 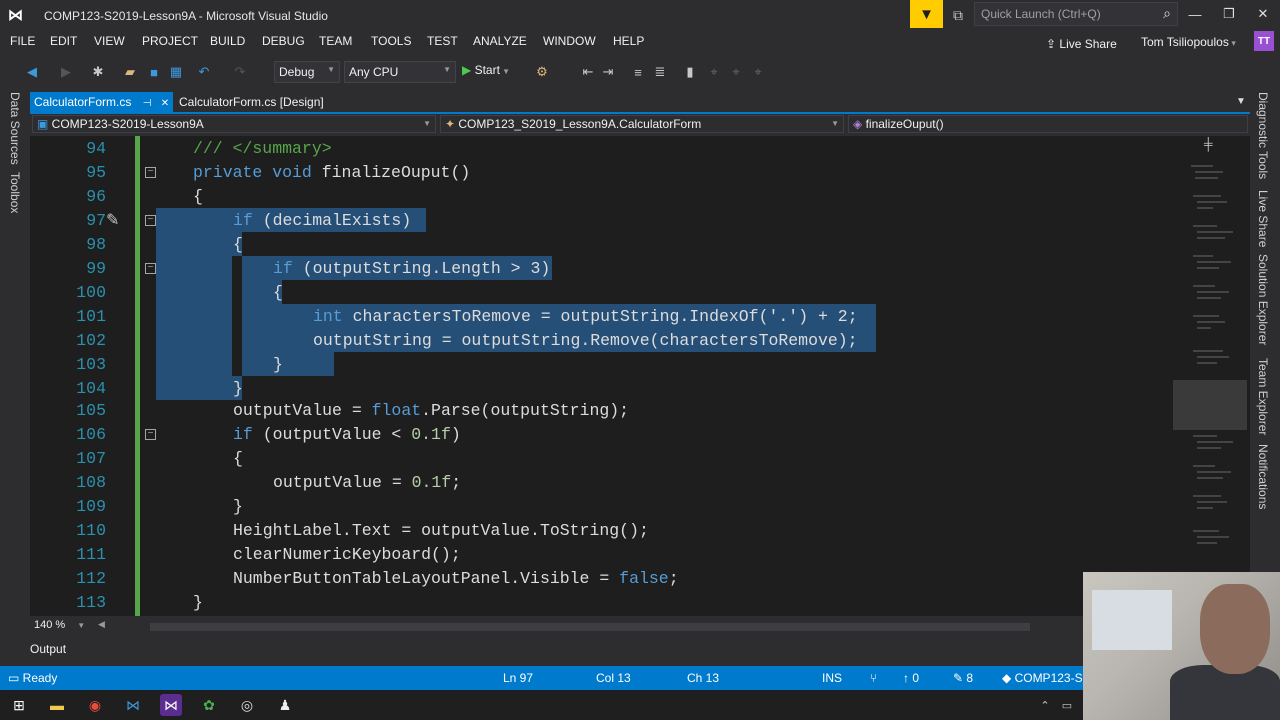 What do you see at coordinates (1067, 705) in the screenshot?
I see `battery-icon: ▭` at bounding box center [1067, 705].